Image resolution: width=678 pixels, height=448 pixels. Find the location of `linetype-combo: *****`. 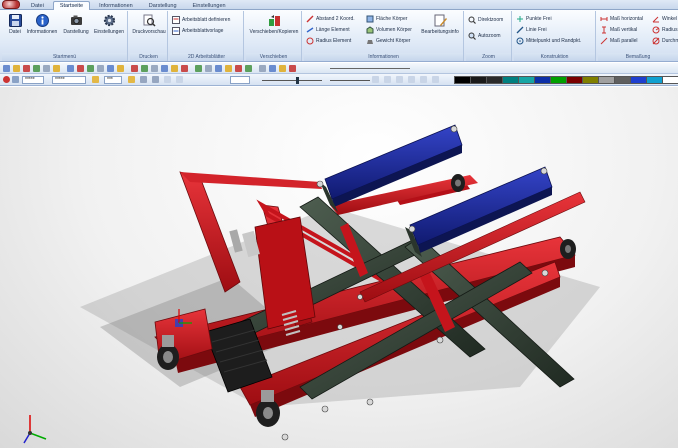

linetype-combo: ***** is located at coordinates (33, 80).